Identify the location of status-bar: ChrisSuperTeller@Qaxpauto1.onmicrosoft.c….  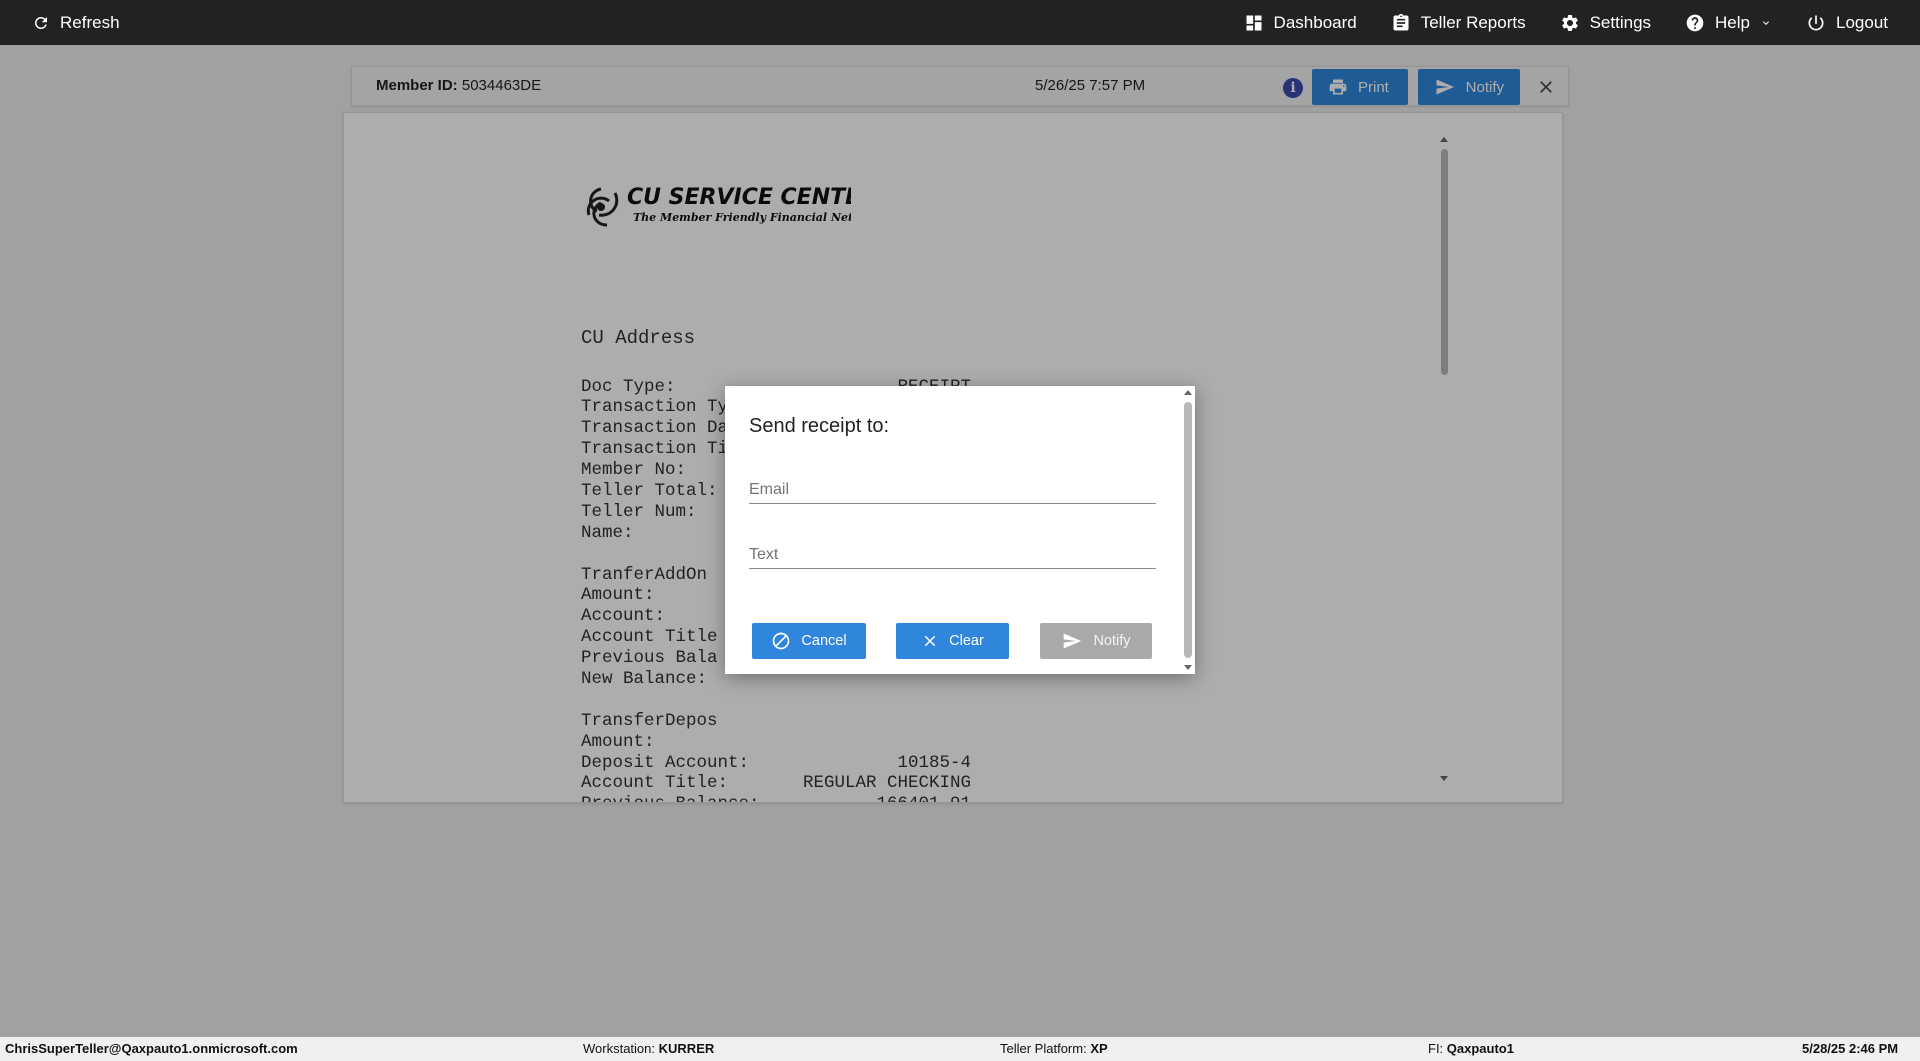
(960, 1049).